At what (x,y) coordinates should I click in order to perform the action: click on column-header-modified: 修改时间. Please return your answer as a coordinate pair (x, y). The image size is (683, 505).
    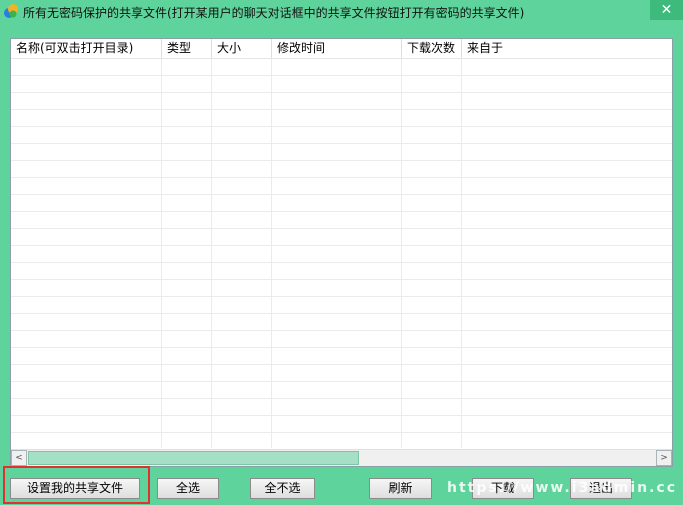
    Looking at the image, I should click on (337, 48).